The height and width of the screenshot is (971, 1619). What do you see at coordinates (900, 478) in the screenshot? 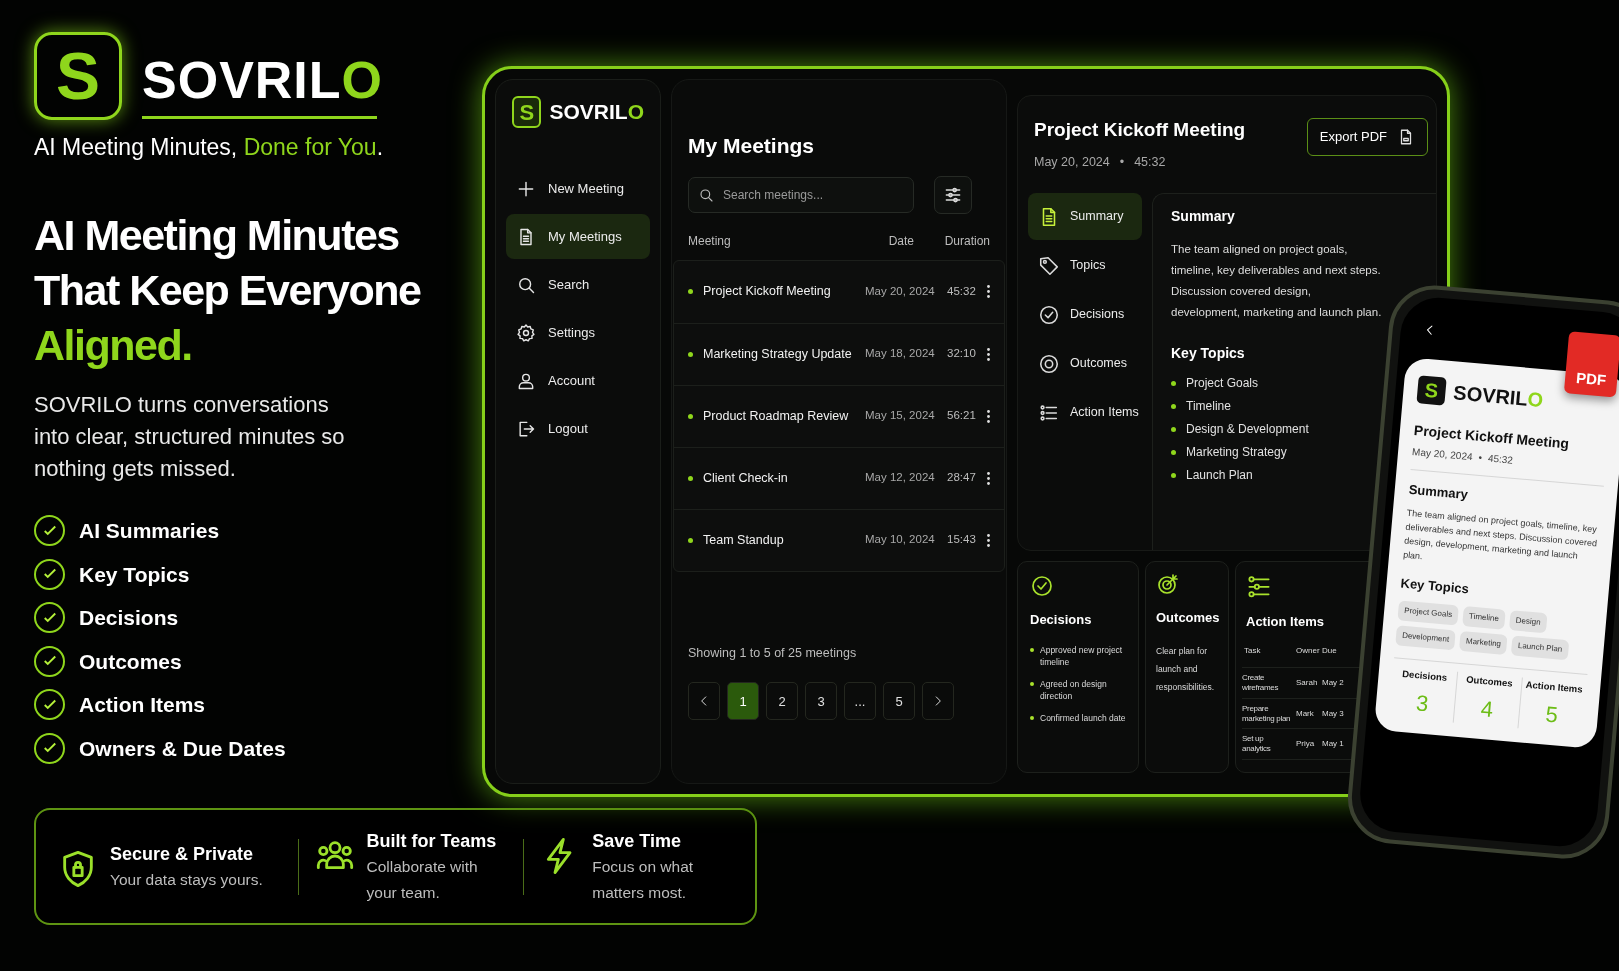
I see `meeting-date: May 12, 2024` at bounding box center [900, 478].